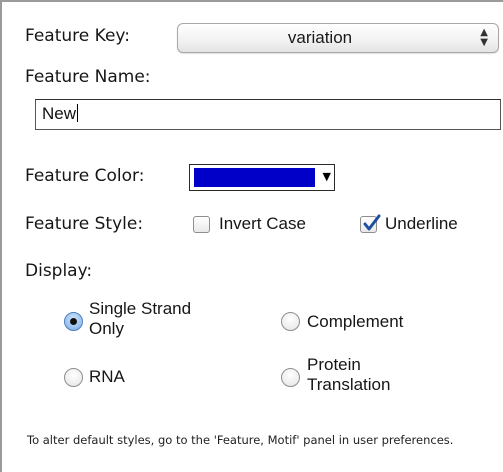  I want to click on panel-top-border, so click(252, 1).